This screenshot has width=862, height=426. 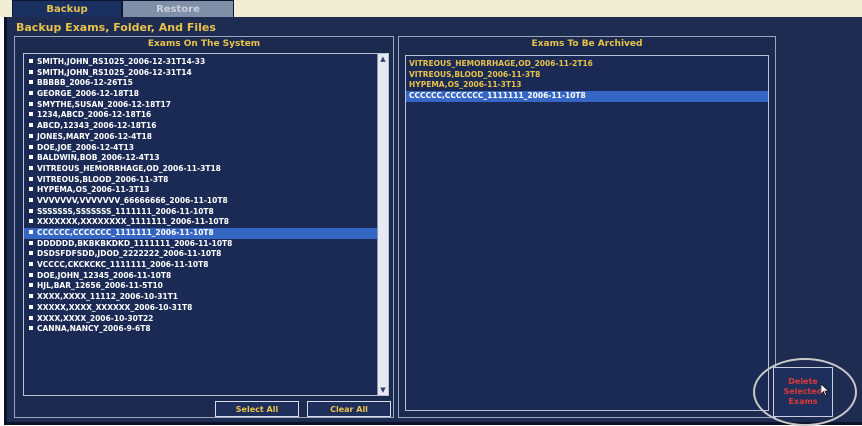 I want to click on exam-list-item-label: HJL,BAR_12656_2006-11-5T10, so click(x=100, y=286).